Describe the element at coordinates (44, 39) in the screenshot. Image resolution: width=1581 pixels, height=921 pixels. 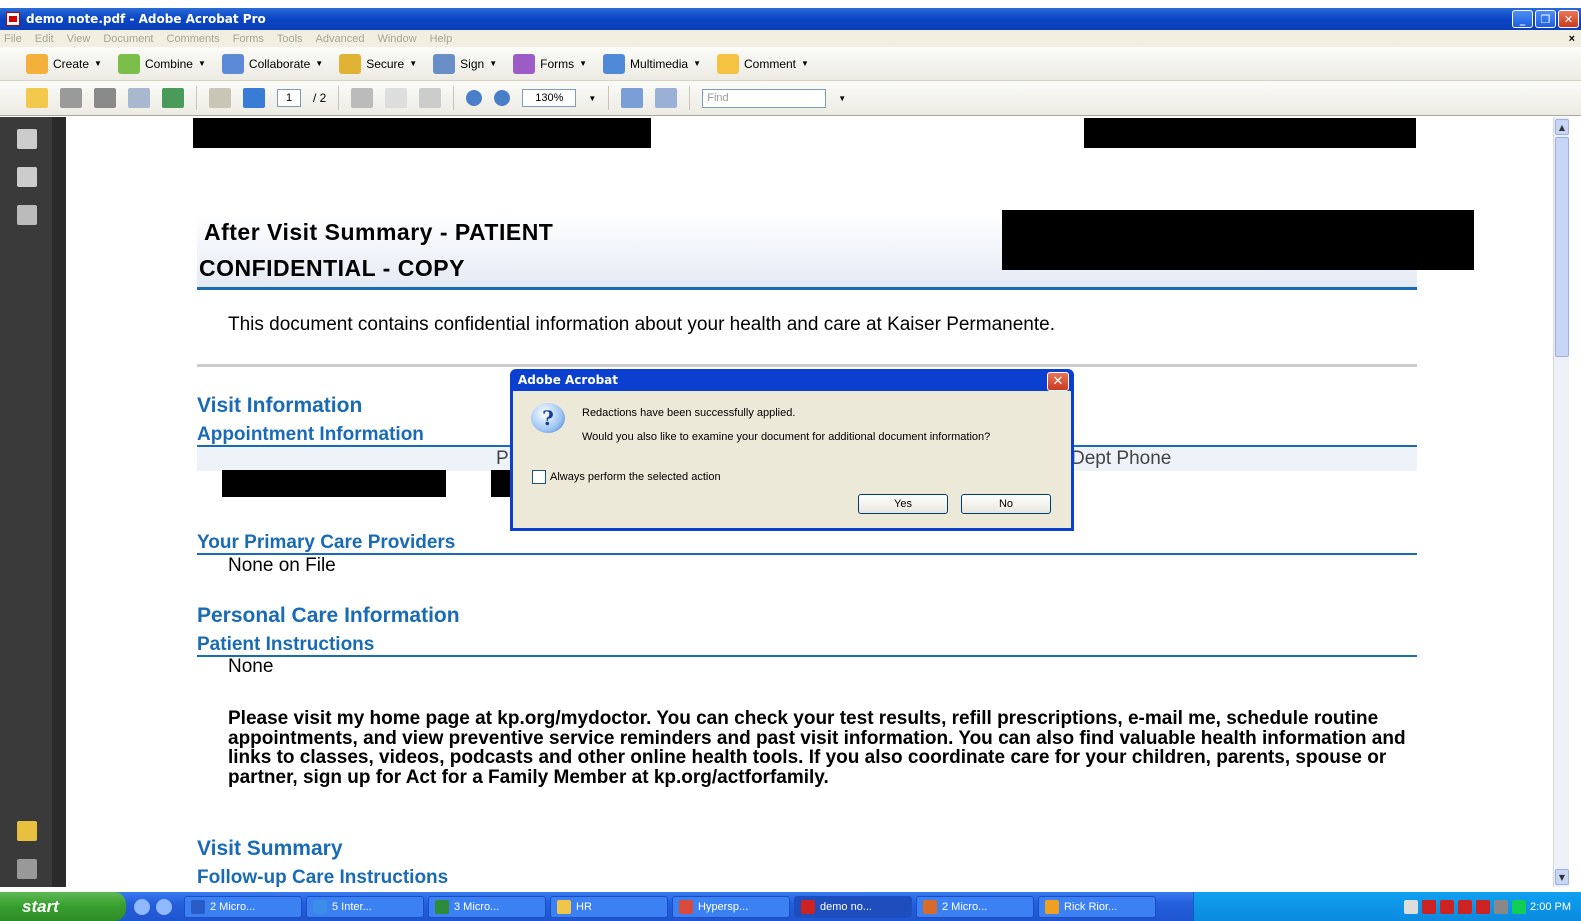
I see `menu-edit: Edit` at that location.